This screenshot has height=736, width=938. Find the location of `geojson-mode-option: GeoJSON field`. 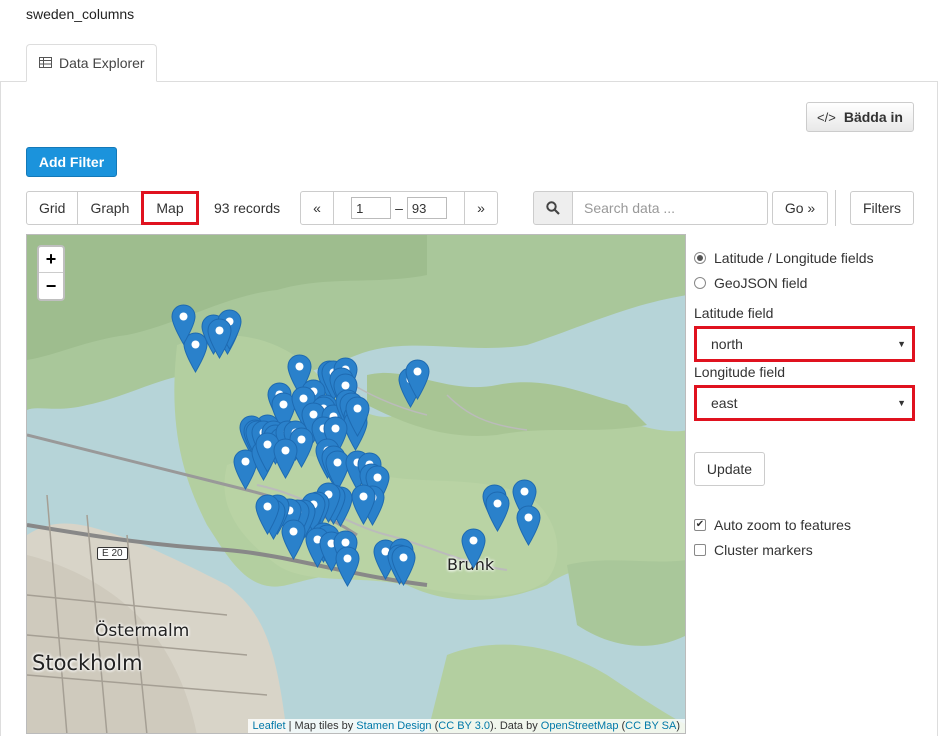

geojson-mode-option: GeoJSON field is located at coordinates (750, 283).